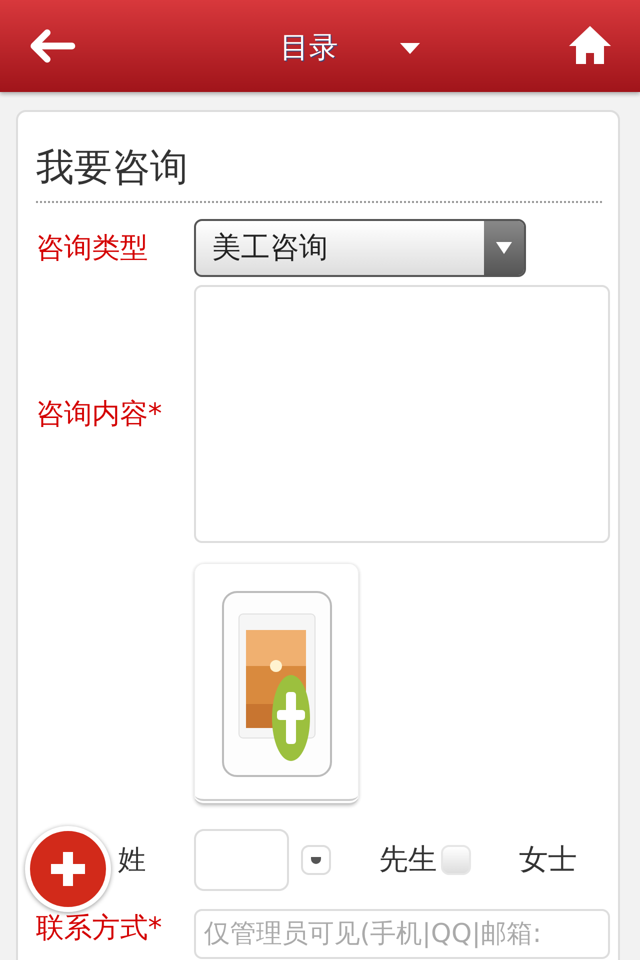  Describe the element at coordinates (504, 248) in the screenshot. I see `dropdown-icon` at that location.